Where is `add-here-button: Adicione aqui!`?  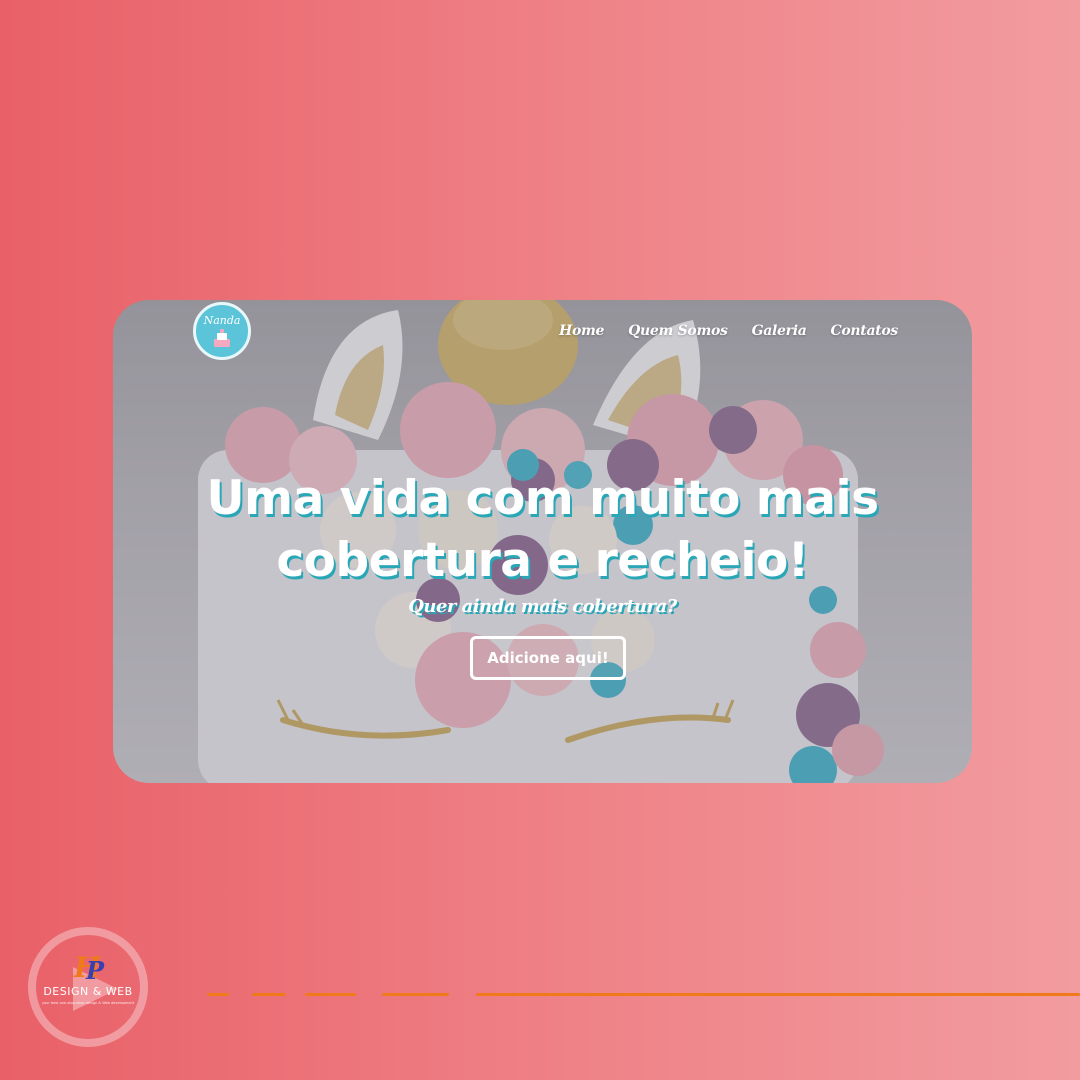
add-here-button: Adicione aqui! is located at coordinates (548, 658).